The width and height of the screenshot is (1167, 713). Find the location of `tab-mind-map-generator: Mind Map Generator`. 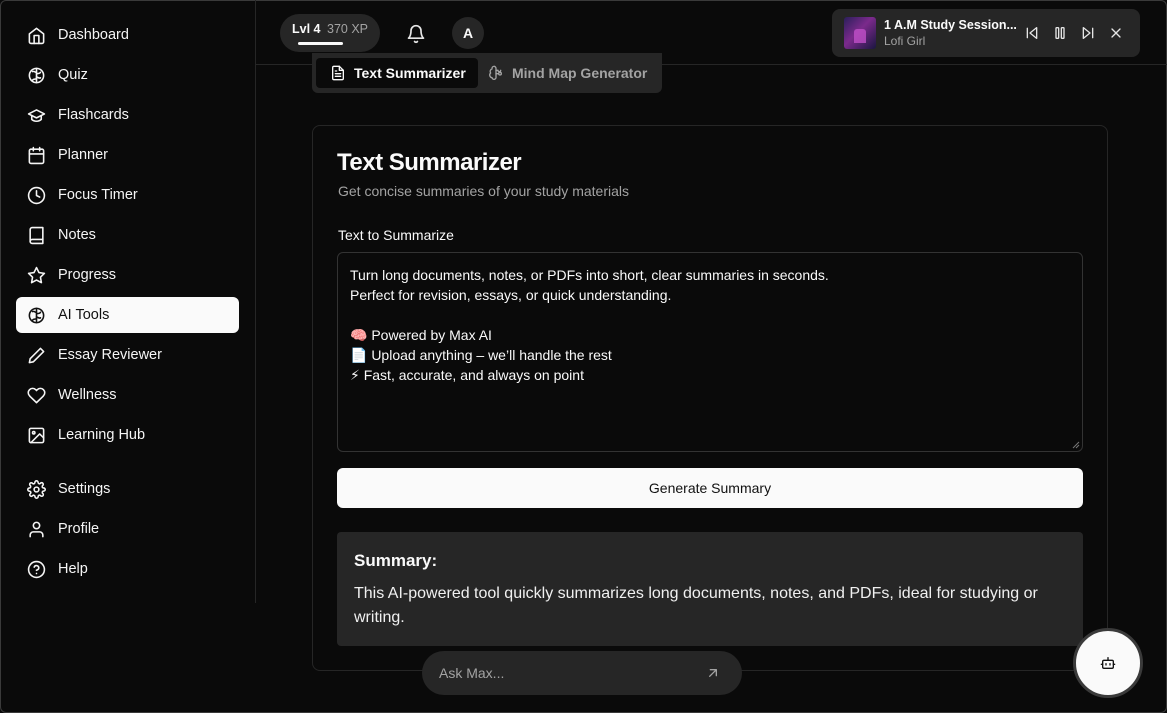

tab-mind-map-generator: Mind Map Generator is located at coordinates (566, 73).